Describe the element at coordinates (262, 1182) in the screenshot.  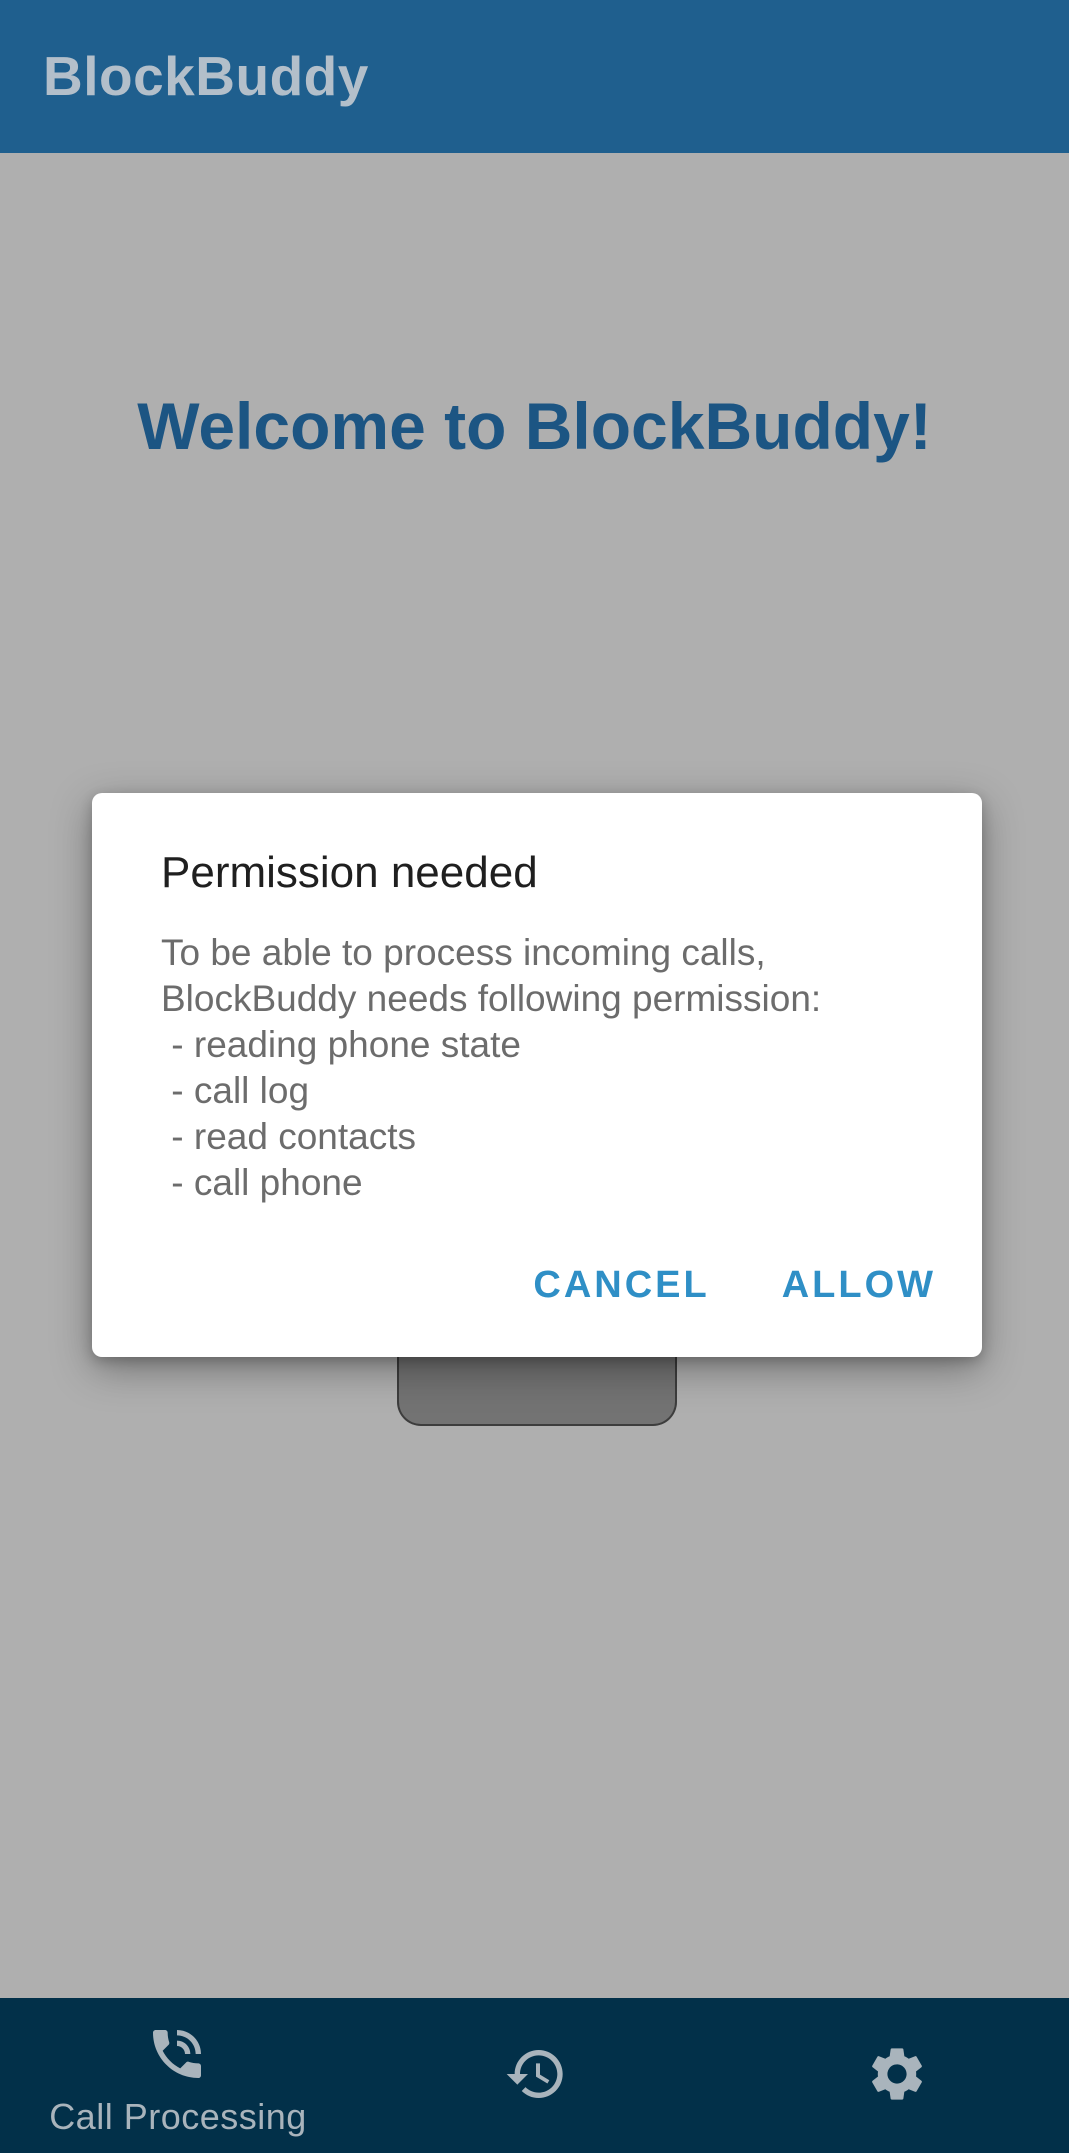
I see `dialog-message-line: - call phone` at that location.